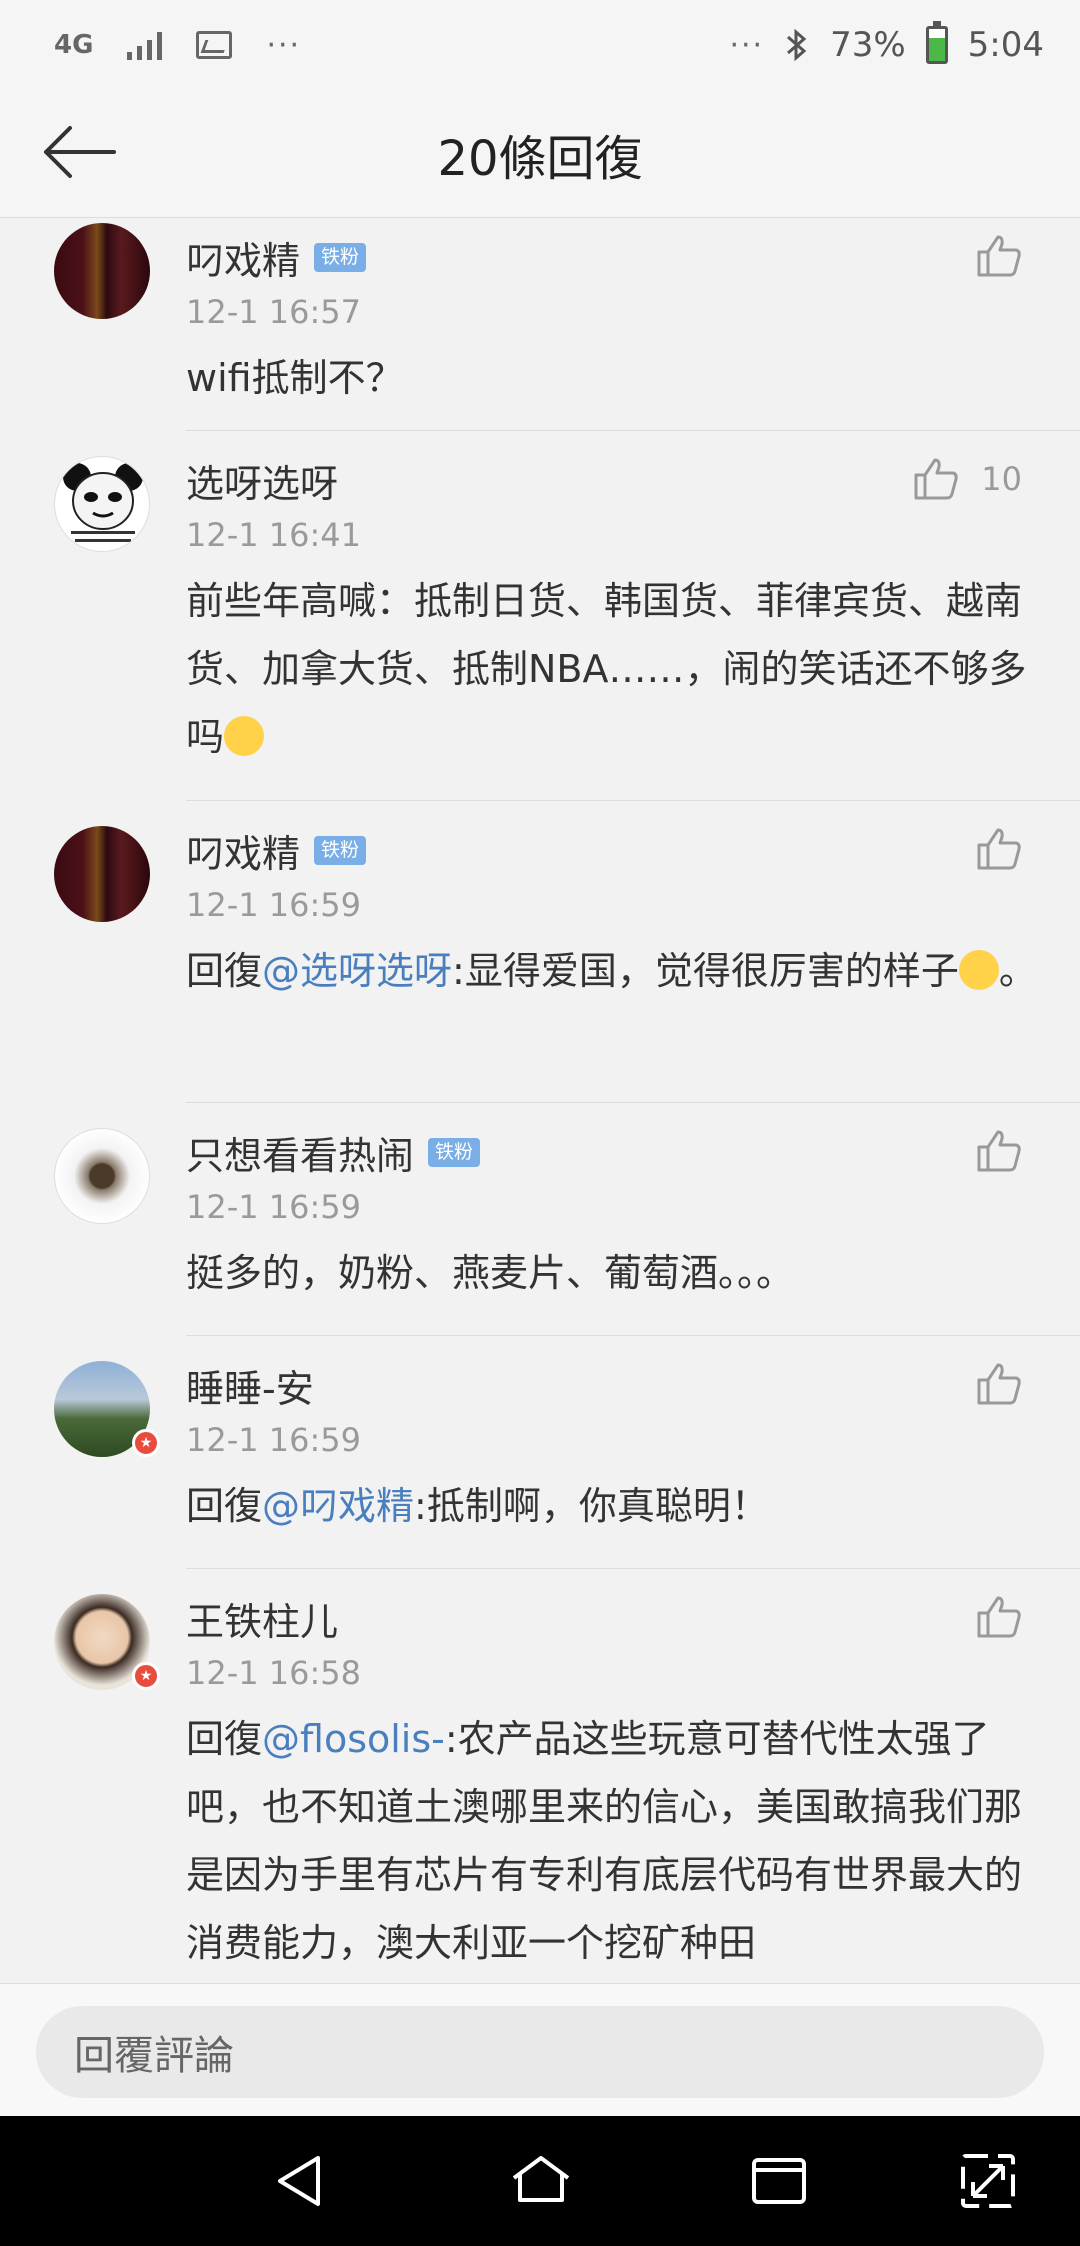 This screenshot has height=2246, width=1080. Describe the element at coordinates (300, 1152) in the screenshot. I see `username: 只想看看热闹` at that location.